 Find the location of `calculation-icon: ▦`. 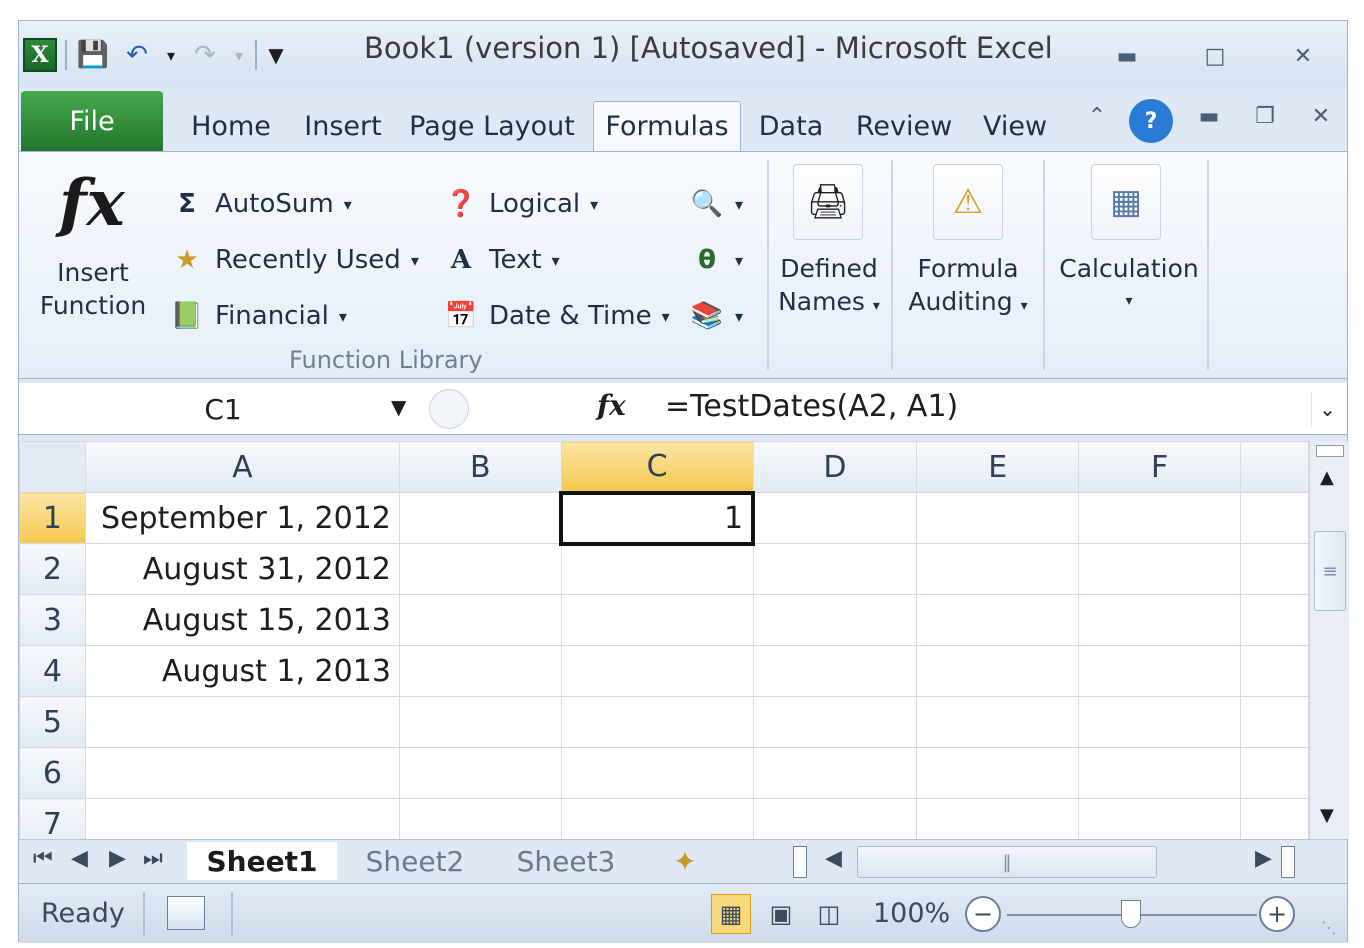

calculation-icon: ▦ is located at coordinates (1126, 202).